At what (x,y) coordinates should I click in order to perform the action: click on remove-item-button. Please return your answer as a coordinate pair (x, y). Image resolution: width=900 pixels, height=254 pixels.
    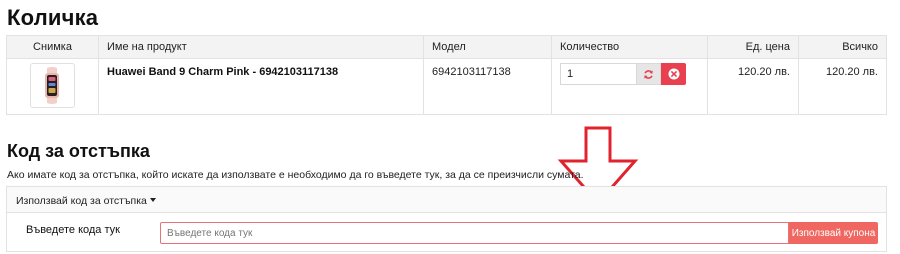
    Looking at the image, I should click on (673, 74).